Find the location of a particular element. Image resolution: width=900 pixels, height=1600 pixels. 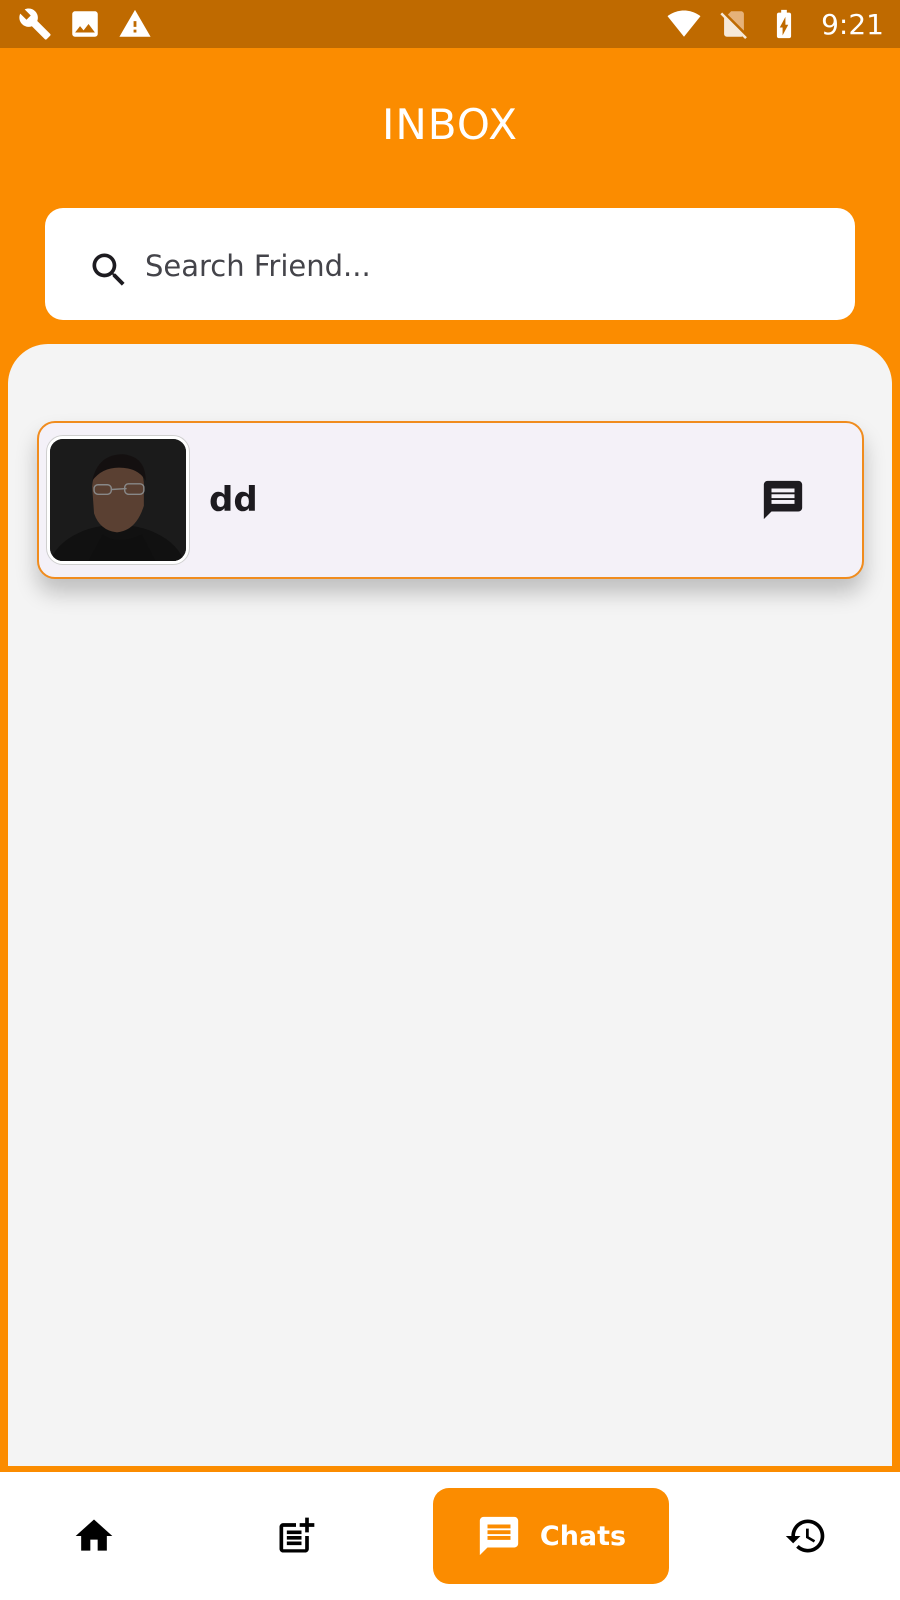

search-icon is located at coordinates (109, 270).